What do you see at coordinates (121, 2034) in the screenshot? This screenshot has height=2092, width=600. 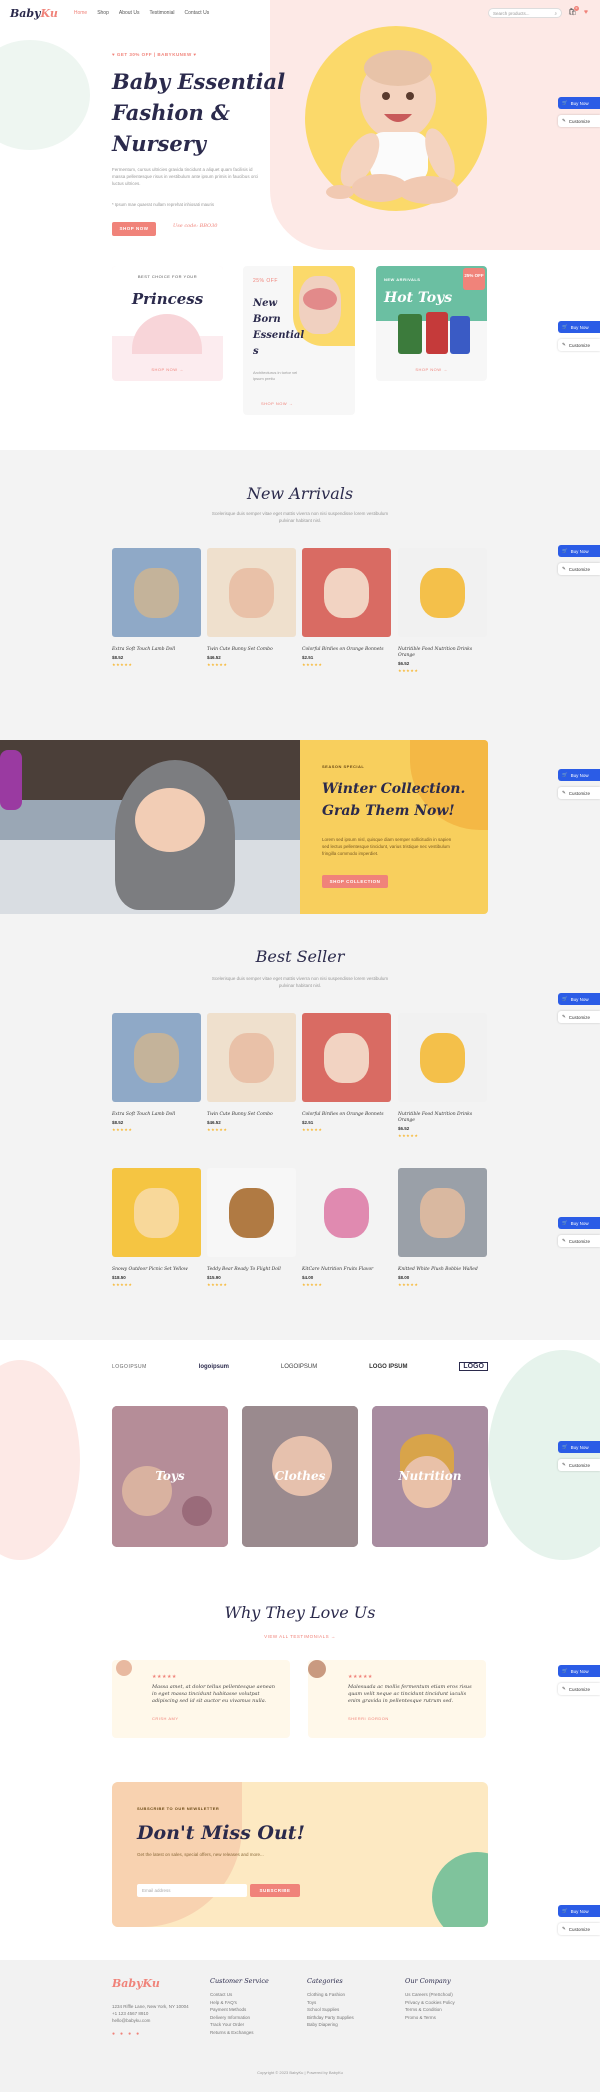 I see `twitter-icon: ●` at bounding box center [121, 2034].